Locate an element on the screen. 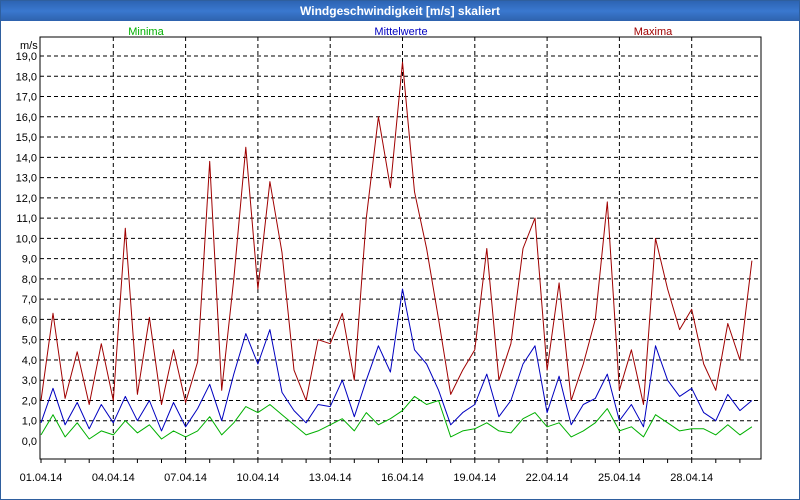  x-tick-label: 07.04.14 is located at coordinates (185, 478).